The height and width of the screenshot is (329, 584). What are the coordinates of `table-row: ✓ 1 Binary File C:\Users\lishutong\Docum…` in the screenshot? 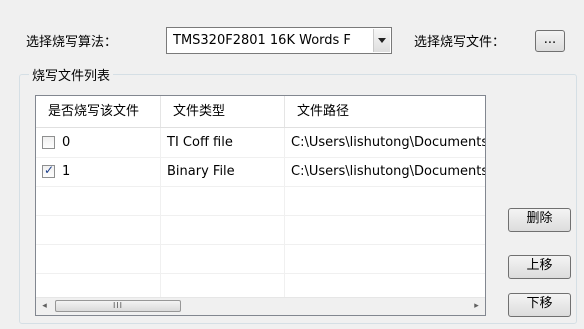 It's located at (260, 172).